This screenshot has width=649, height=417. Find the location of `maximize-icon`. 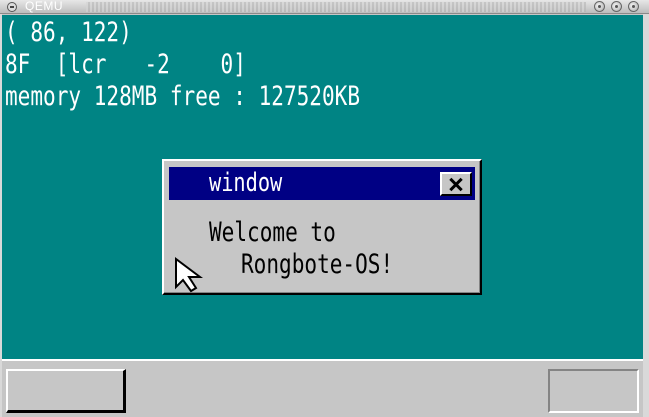

maximize-icon is located at coordinates (616, 6).